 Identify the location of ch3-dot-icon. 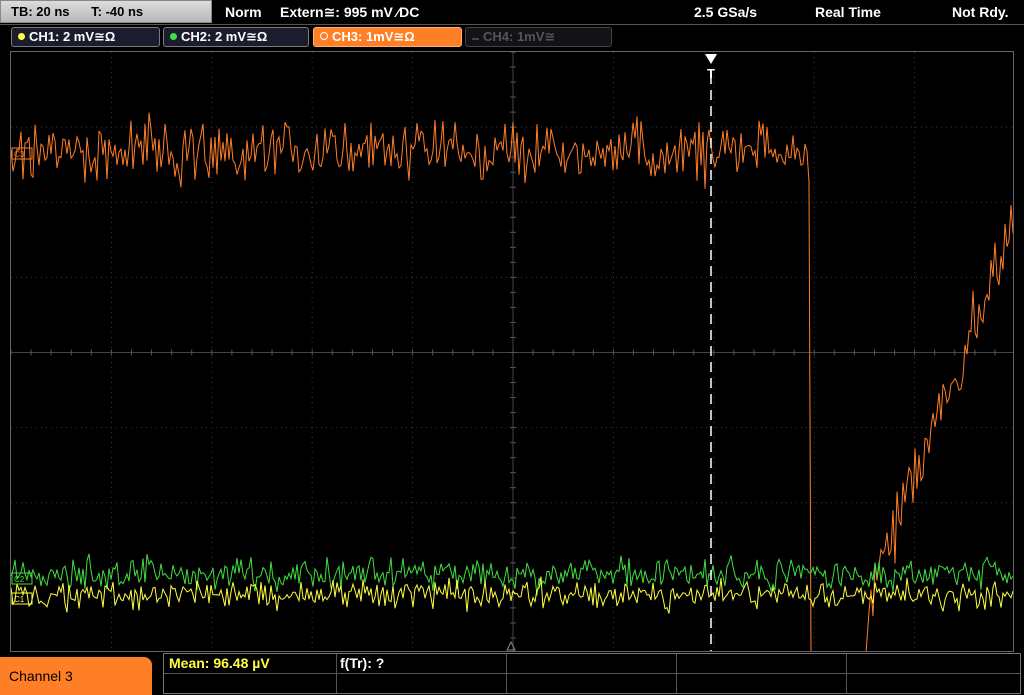
(324, 36).